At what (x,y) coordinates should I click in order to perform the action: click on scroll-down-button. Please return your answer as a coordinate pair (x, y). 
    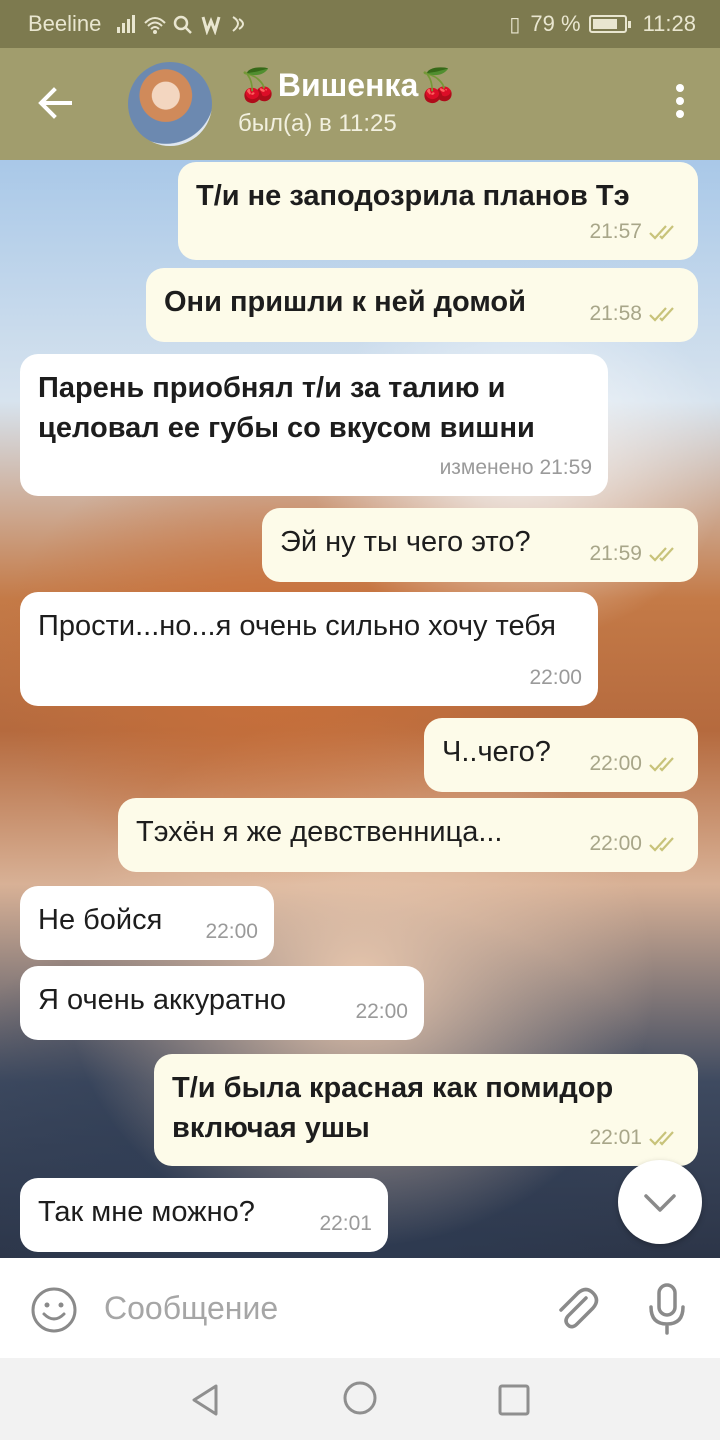
    Looking at the image, I should click on (660, 1202).